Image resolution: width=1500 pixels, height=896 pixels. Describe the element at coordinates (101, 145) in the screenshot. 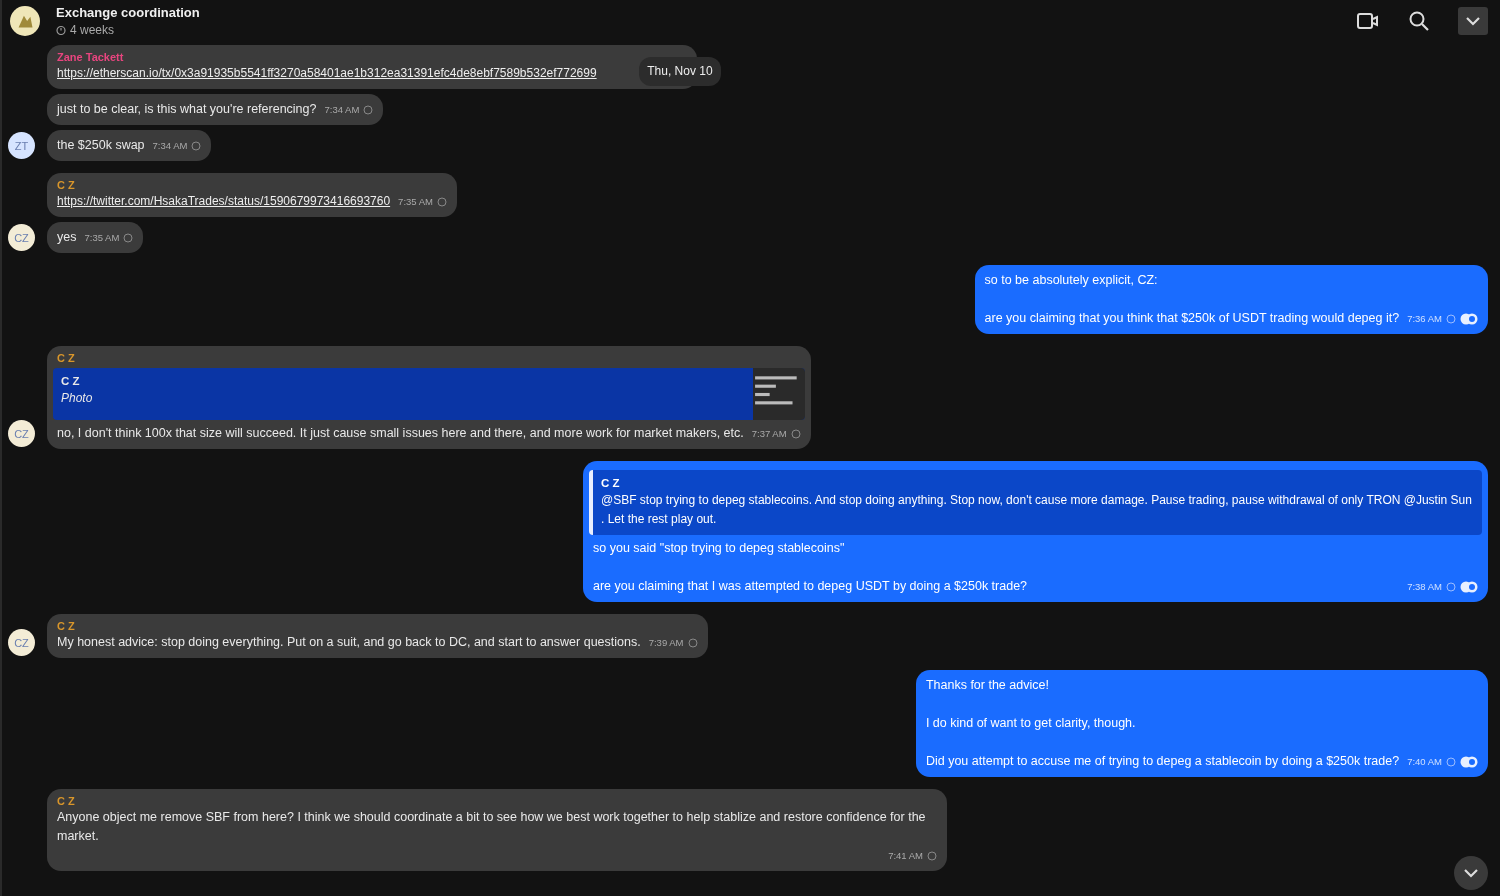

I see `message-text: the $250k swap` at that location.